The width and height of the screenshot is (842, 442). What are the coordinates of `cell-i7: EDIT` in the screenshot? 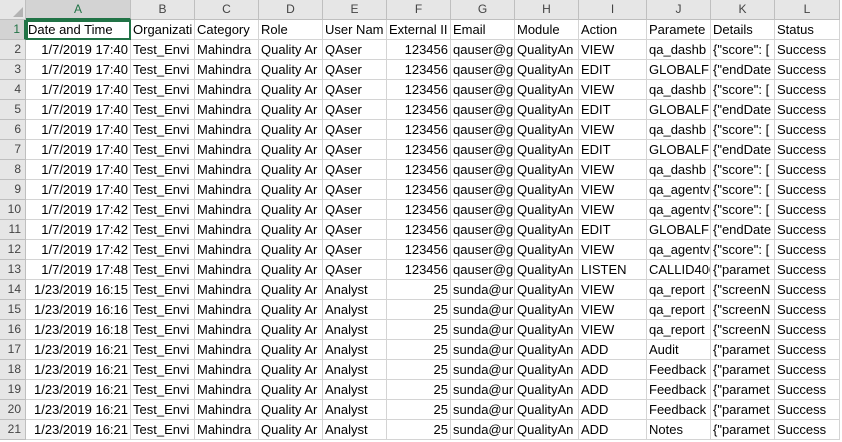 It's located at (613, 150).